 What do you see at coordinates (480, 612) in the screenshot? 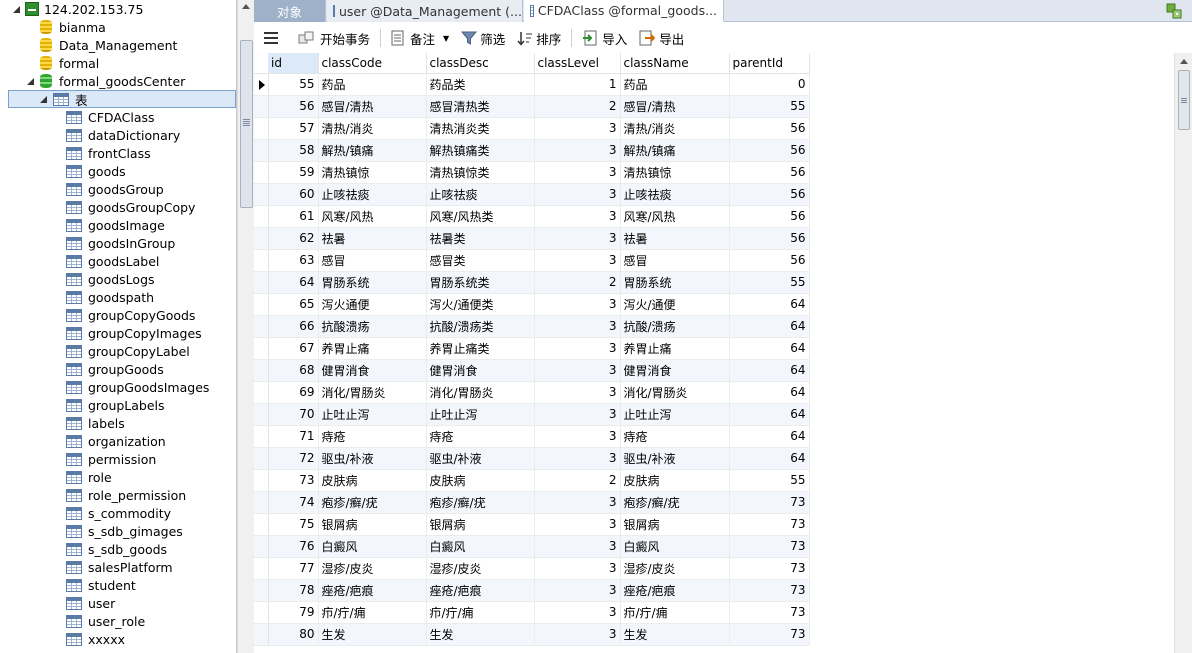
I see `table-cell-classdesc: 疖/疔/痈` at bounding box center [480, 612].